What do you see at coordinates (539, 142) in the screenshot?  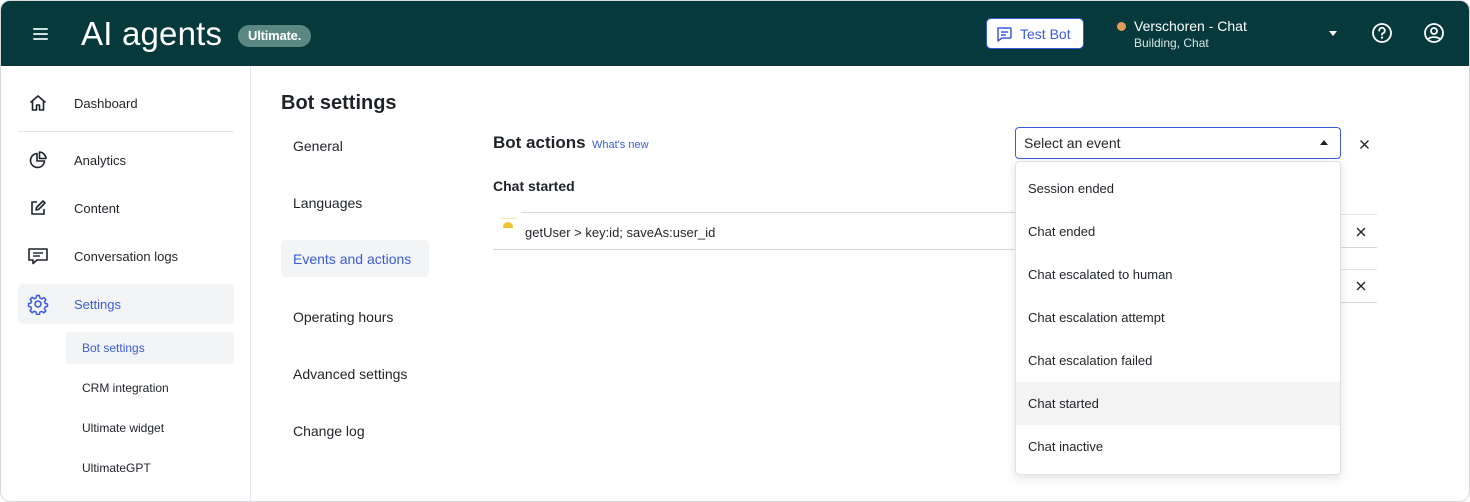 I see `section-title: Bot actions` at bounding box center [539, 142].